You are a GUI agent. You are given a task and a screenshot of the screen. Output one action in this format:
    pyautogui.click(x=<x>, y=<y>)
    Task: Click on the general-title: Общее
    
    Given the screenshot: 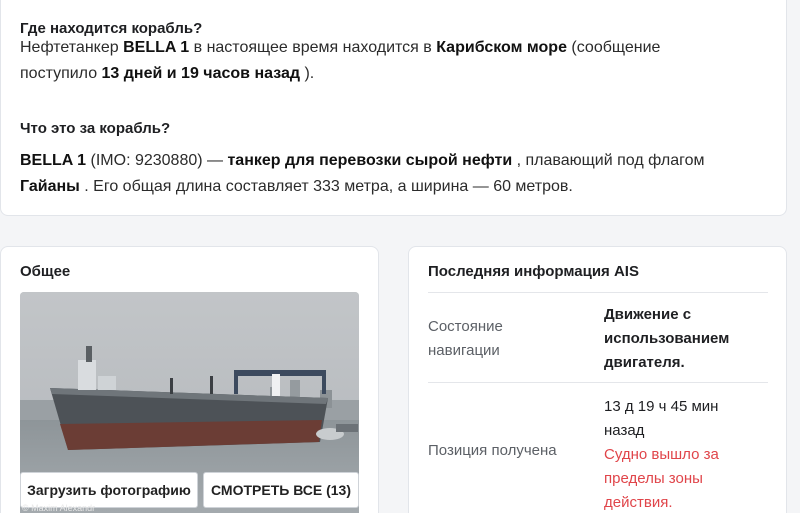 What is the action you would take?
    pyautogui.click(x=45, y=271)
    